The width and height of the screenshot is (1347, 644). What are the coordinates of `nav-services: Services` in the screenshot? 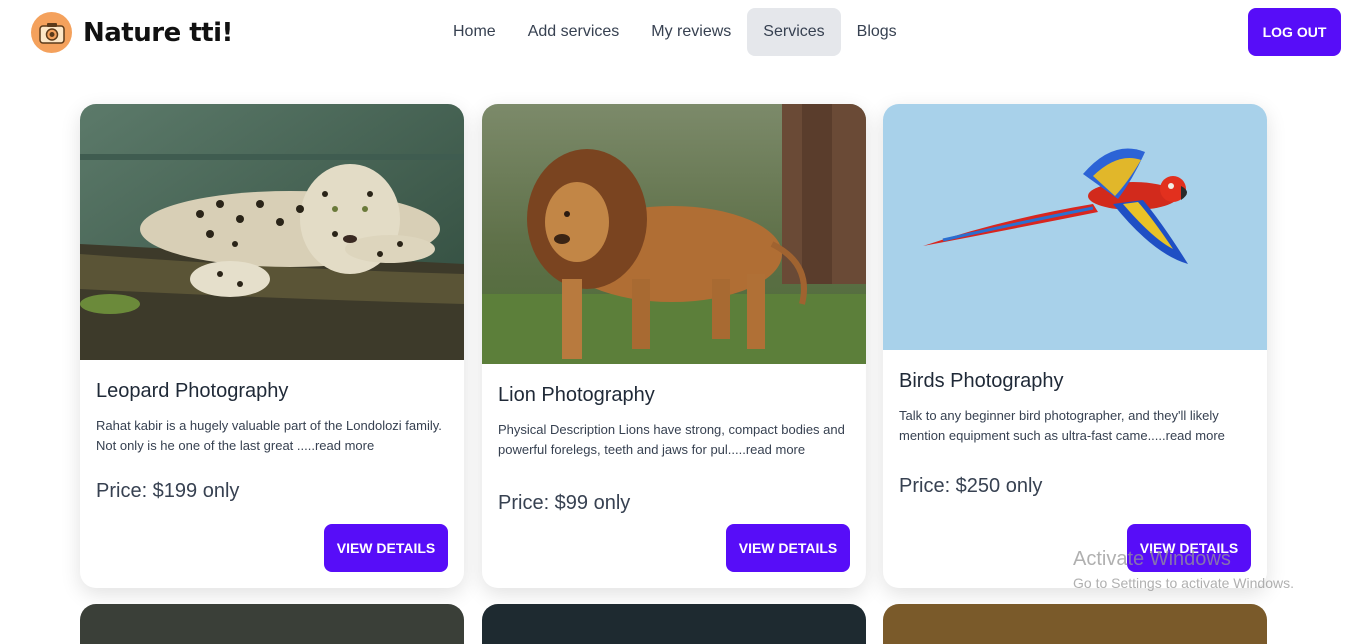 It's located at (794, 32).